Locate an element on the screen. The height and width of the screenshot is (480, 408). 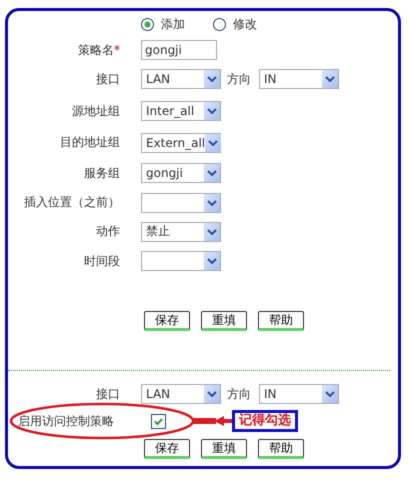
field-label: 时间段 is located at coordinates (101, 261).